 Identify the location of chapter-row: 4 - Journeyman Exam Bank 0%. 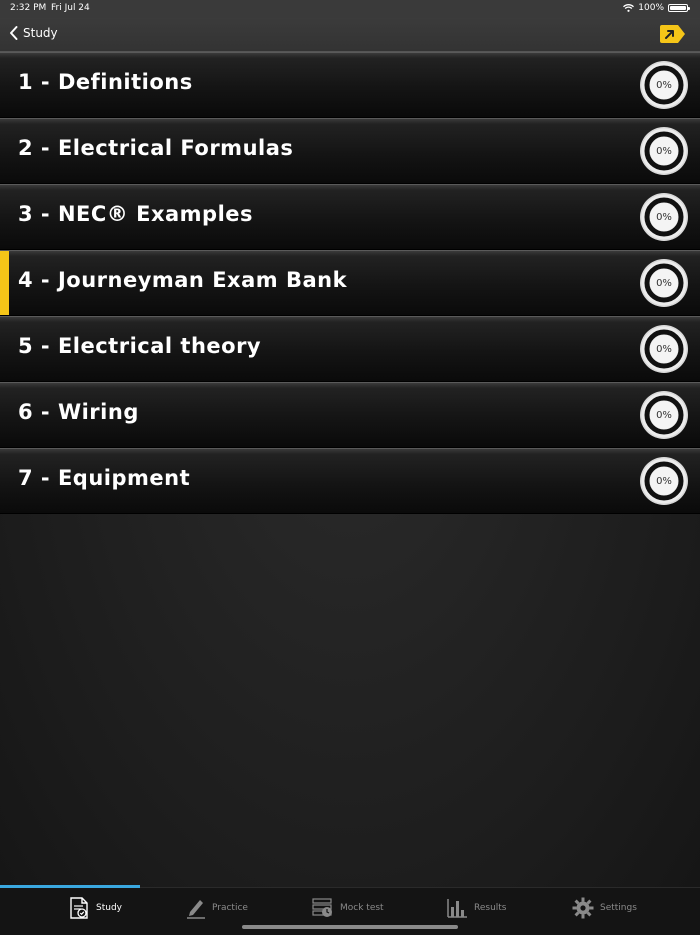
(350, 283).